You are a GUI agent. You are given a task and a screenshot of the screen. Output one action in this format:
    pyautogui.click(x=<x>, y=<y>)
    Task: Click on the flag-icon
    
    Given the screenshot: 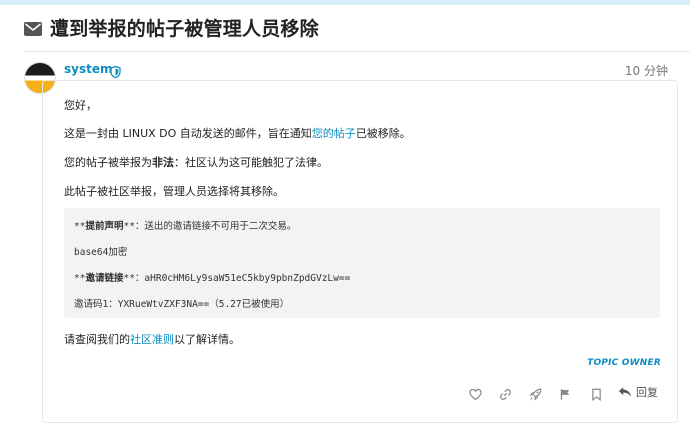 What is the action you would take?
    pyautogui.click(x=564, y=394)
    